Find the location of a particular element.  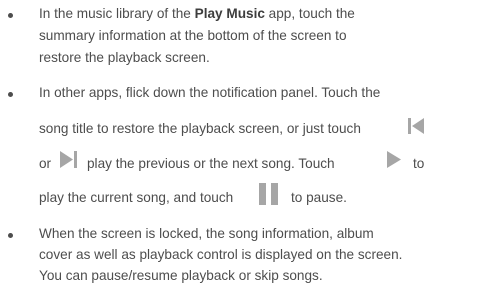

text-span: or is located at coordinates (45, 163).